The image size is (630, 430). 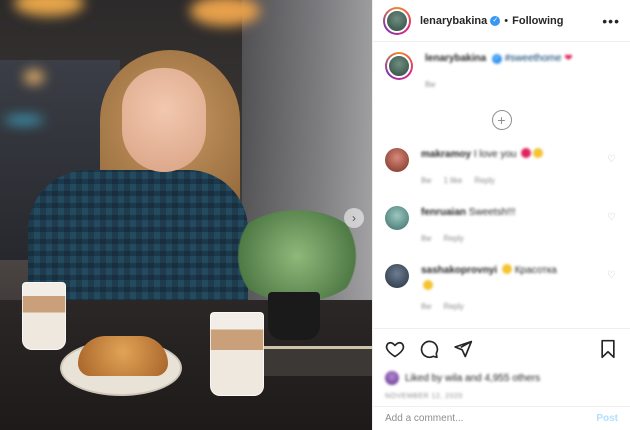 I want to click on comment-icon, so click(x=429, y=349).